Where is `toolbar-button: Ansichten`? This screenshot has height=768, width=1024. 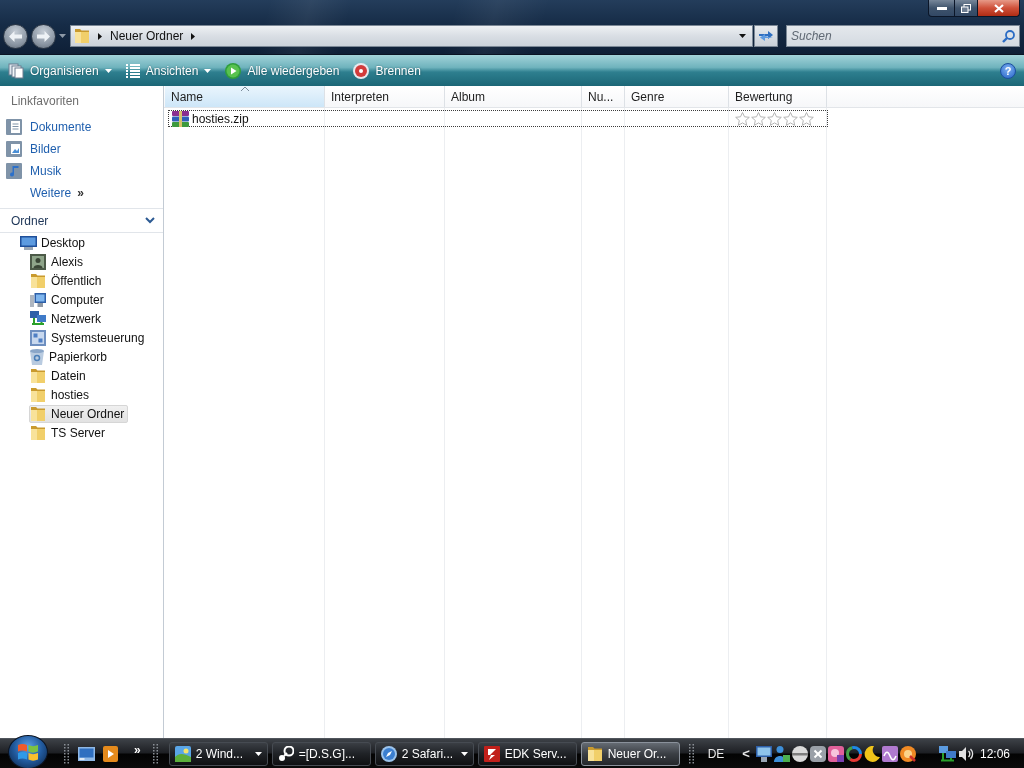
toolbar-button: Ansichten is located at coordinates (168, 70).